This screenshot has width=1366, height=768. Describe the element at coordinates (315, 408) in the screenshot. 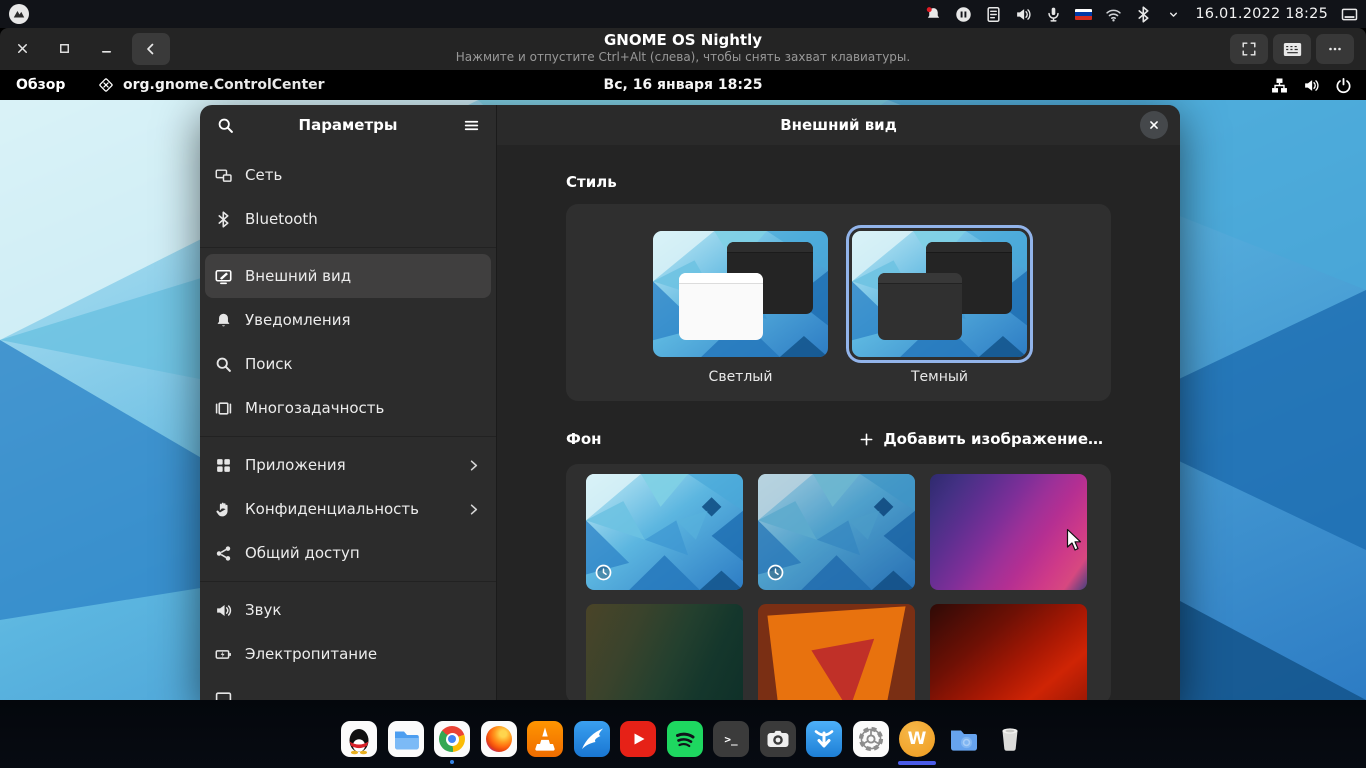

I see `sidebar-item-label: Многозадачность` at that location.